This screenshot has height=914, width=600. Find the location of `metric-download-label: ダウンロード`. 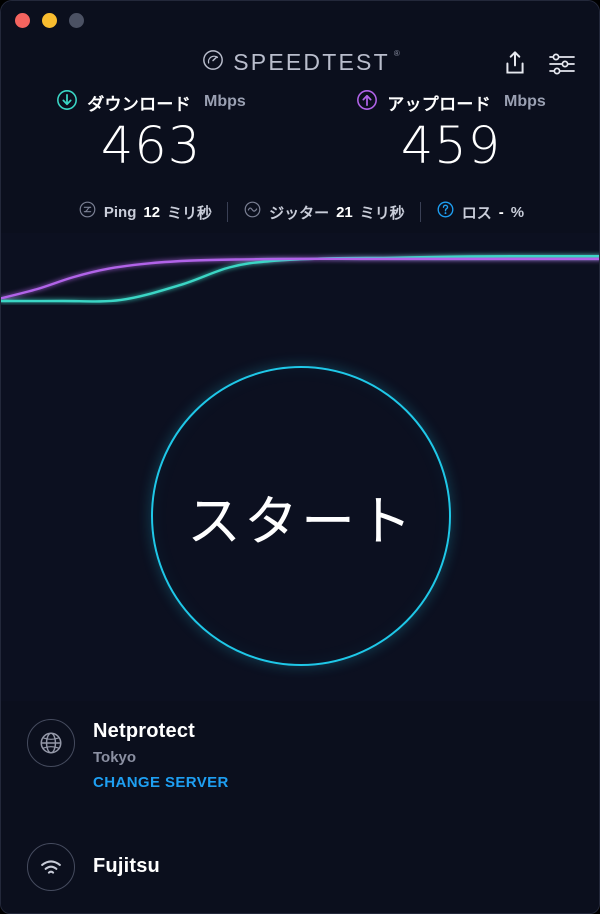

metric-download-label: ダウンロード is located at coordinates (139, 104).